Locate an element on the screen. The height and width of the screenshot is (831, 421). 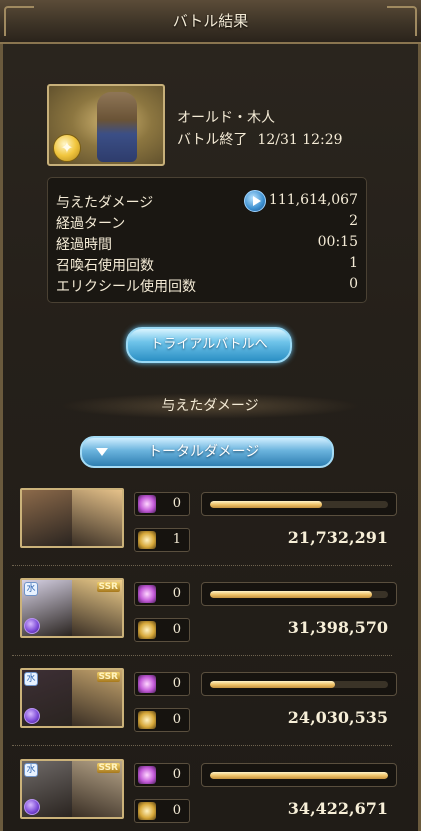
battle-status: バトル終了 12/31 12:29 is located at coordinates (260, 139).